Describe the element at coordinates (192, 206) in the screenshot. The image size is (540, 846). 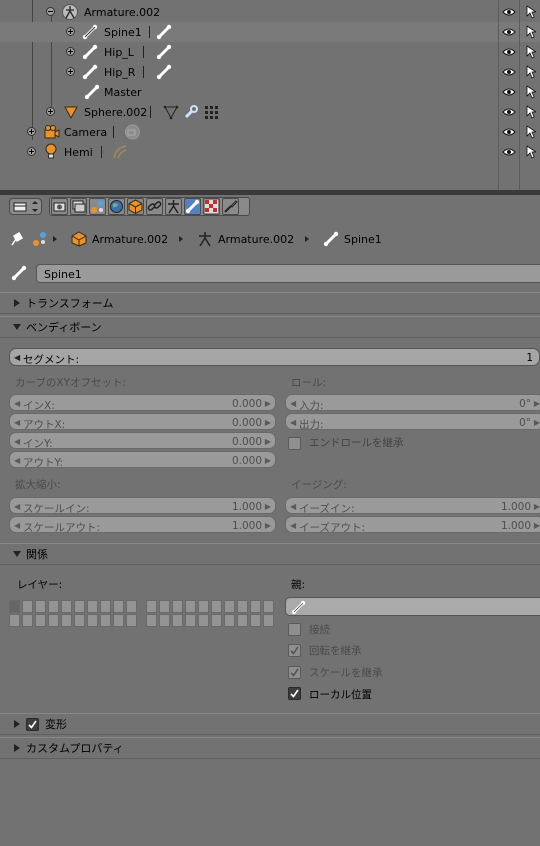
I see `bone-tab` at that location.